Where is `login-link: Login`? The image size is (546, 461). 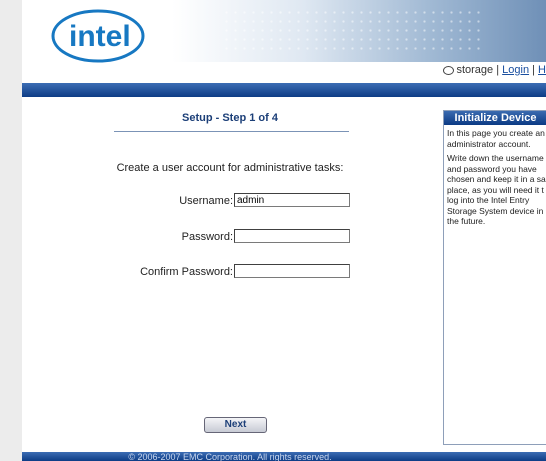 login-link: Login is located at coordinates (515, 70).